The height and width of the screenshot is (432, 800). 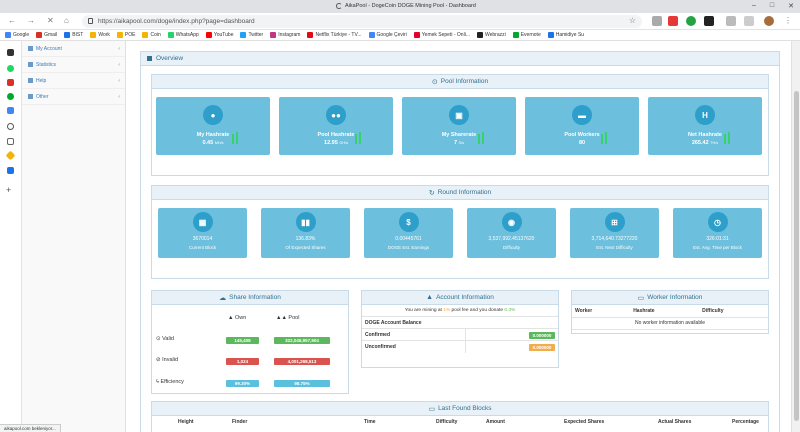 I want to click on star-icon: ☆, so click(x=632, y=20).